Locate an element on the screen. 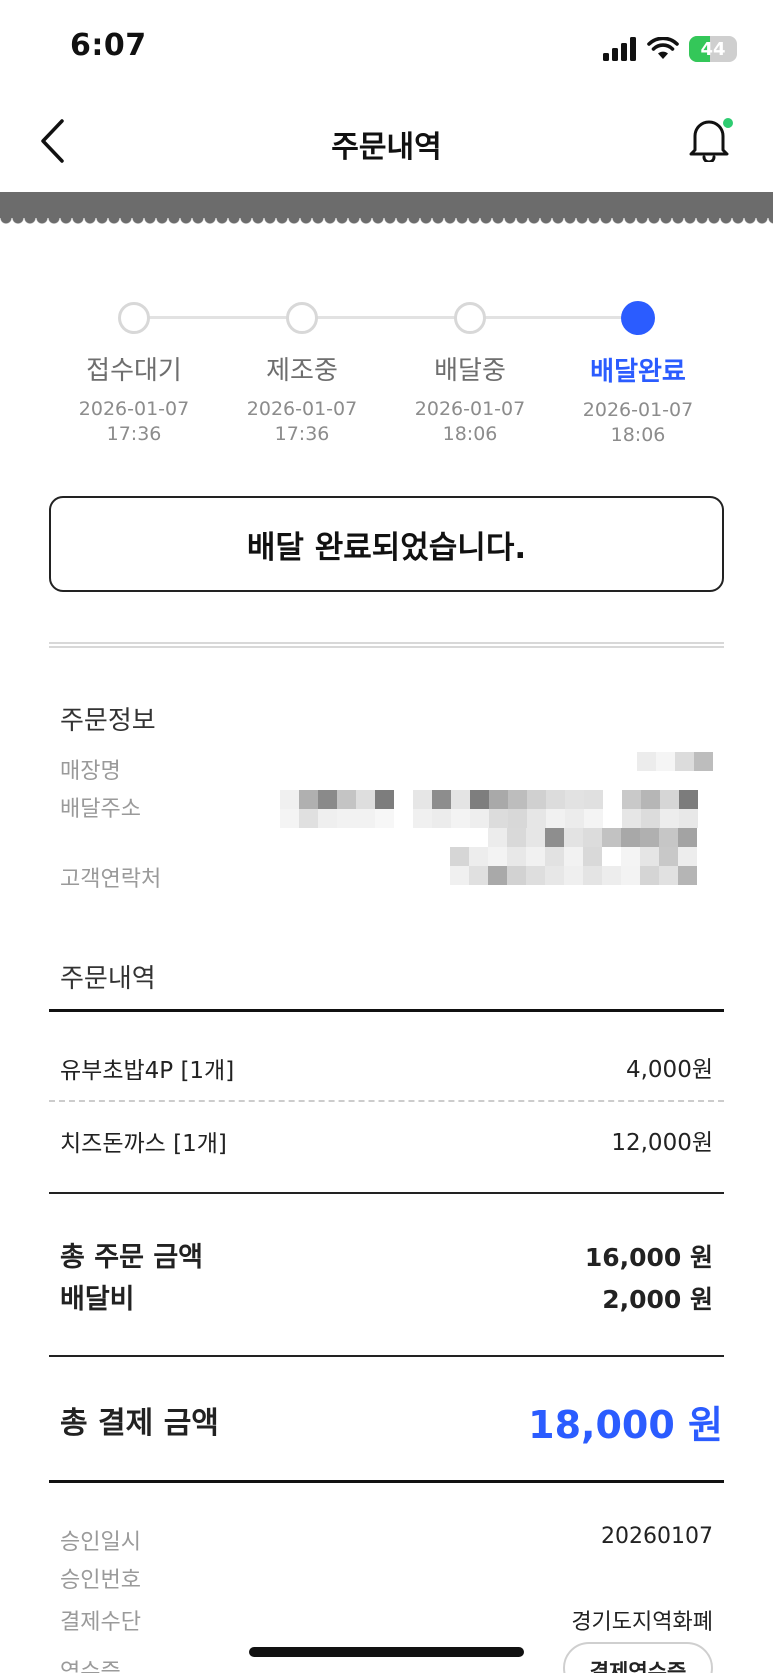 The height and width of the screenshot is (1673, 773). step-label: 배달중 is located at coordinates (470, 371).